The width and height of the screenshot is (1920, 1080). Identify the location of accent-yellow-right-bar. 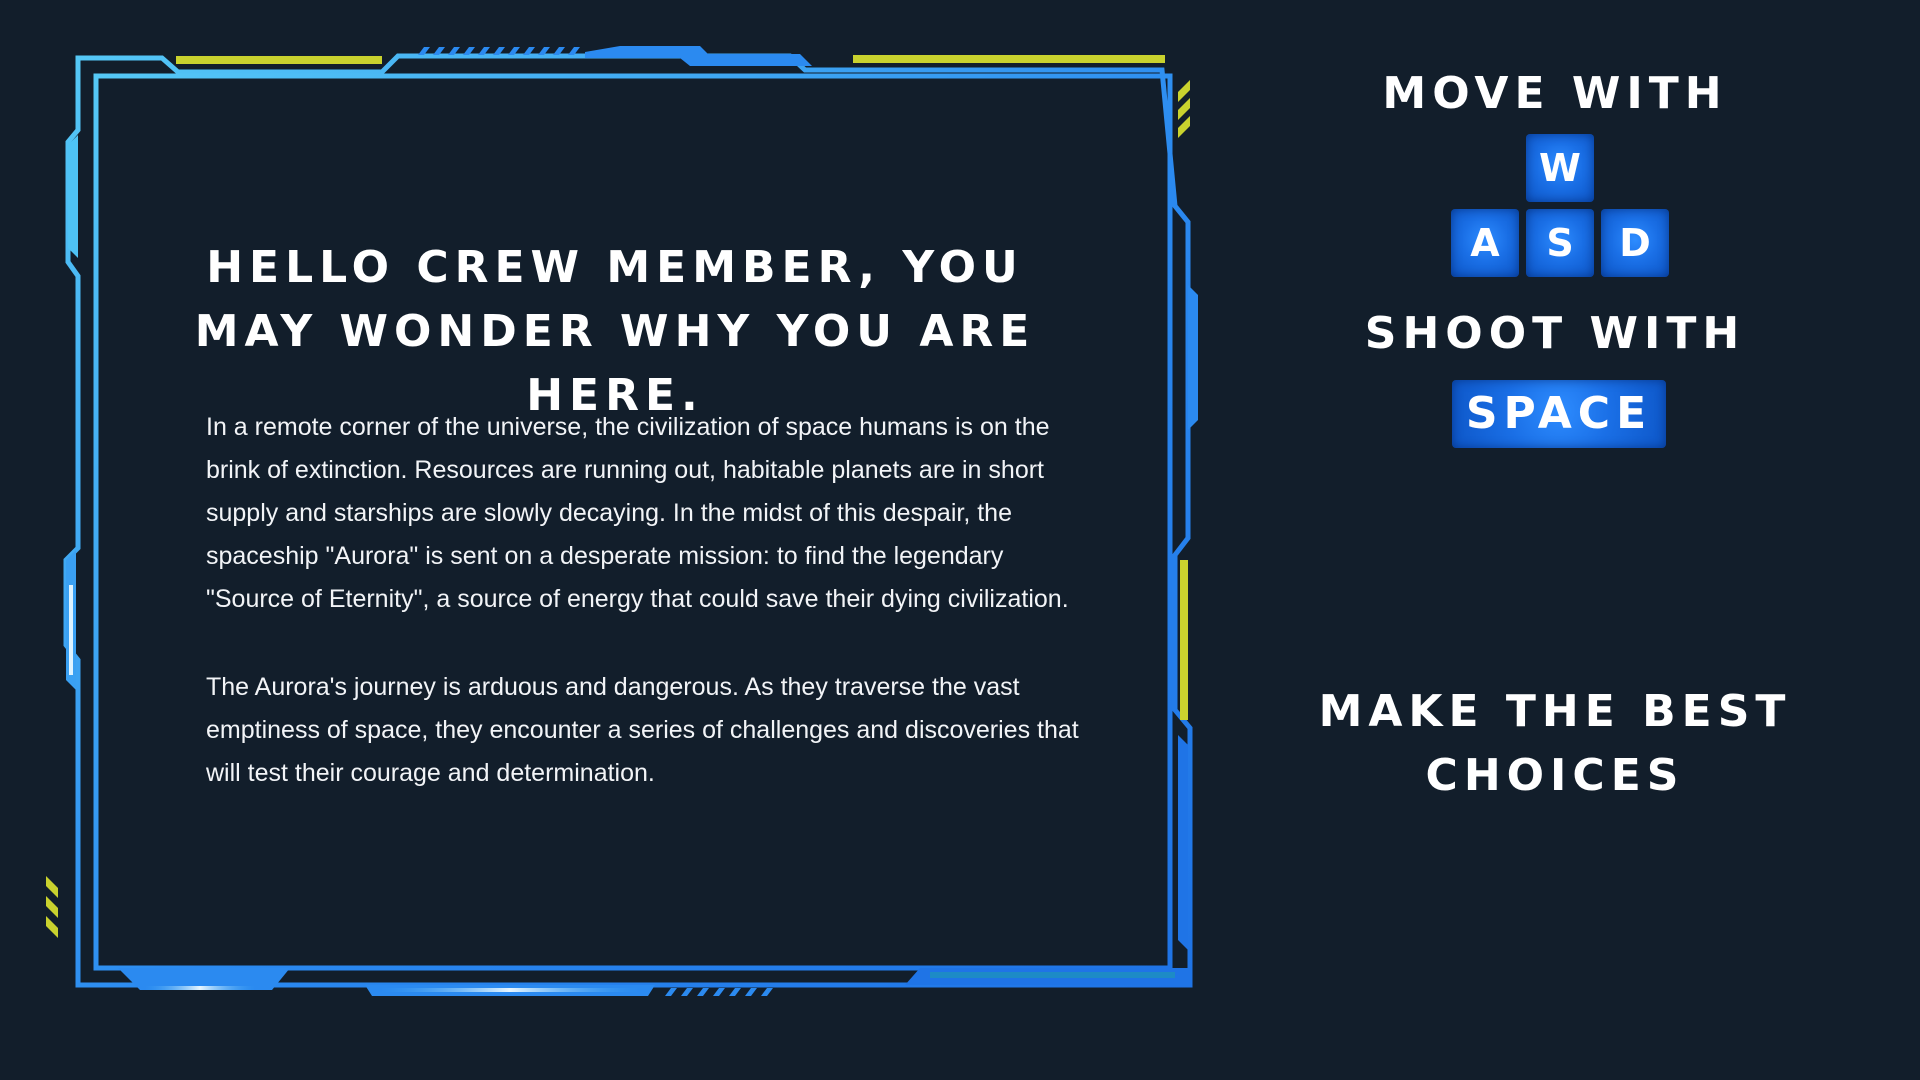
(1184, 640).